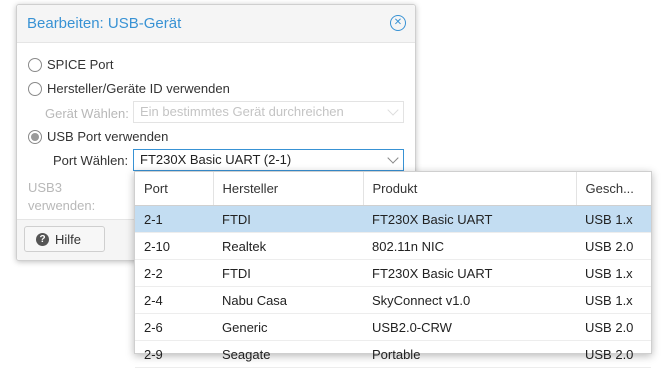  I want to click on table-row: 2-6 Generic USB2.0-CRW USB 2.0, so click(393, 327).